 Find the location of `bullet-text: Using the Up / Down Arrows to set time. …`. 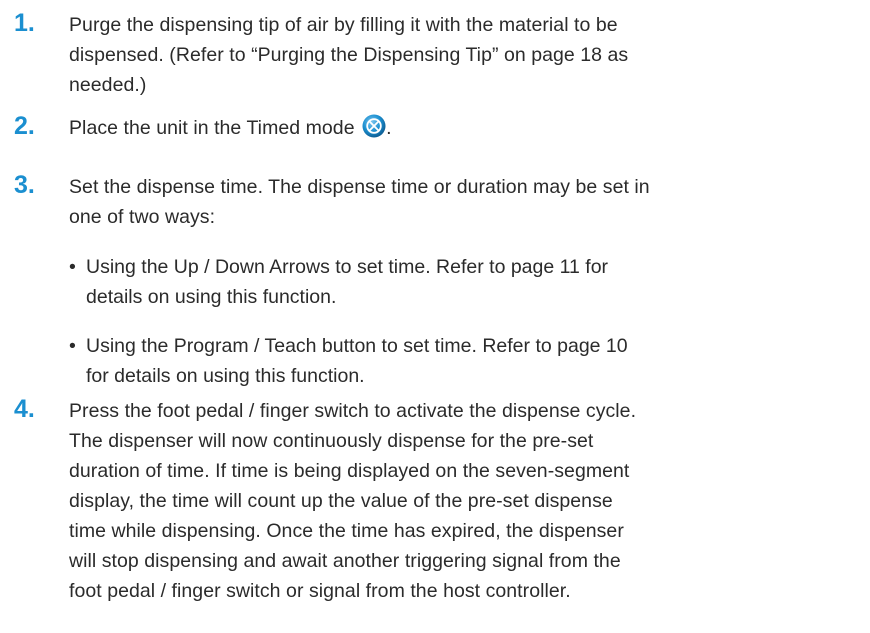

bullet-text: Using the Up / Down Arrows to set time. … is located at coordinates (459, 282).